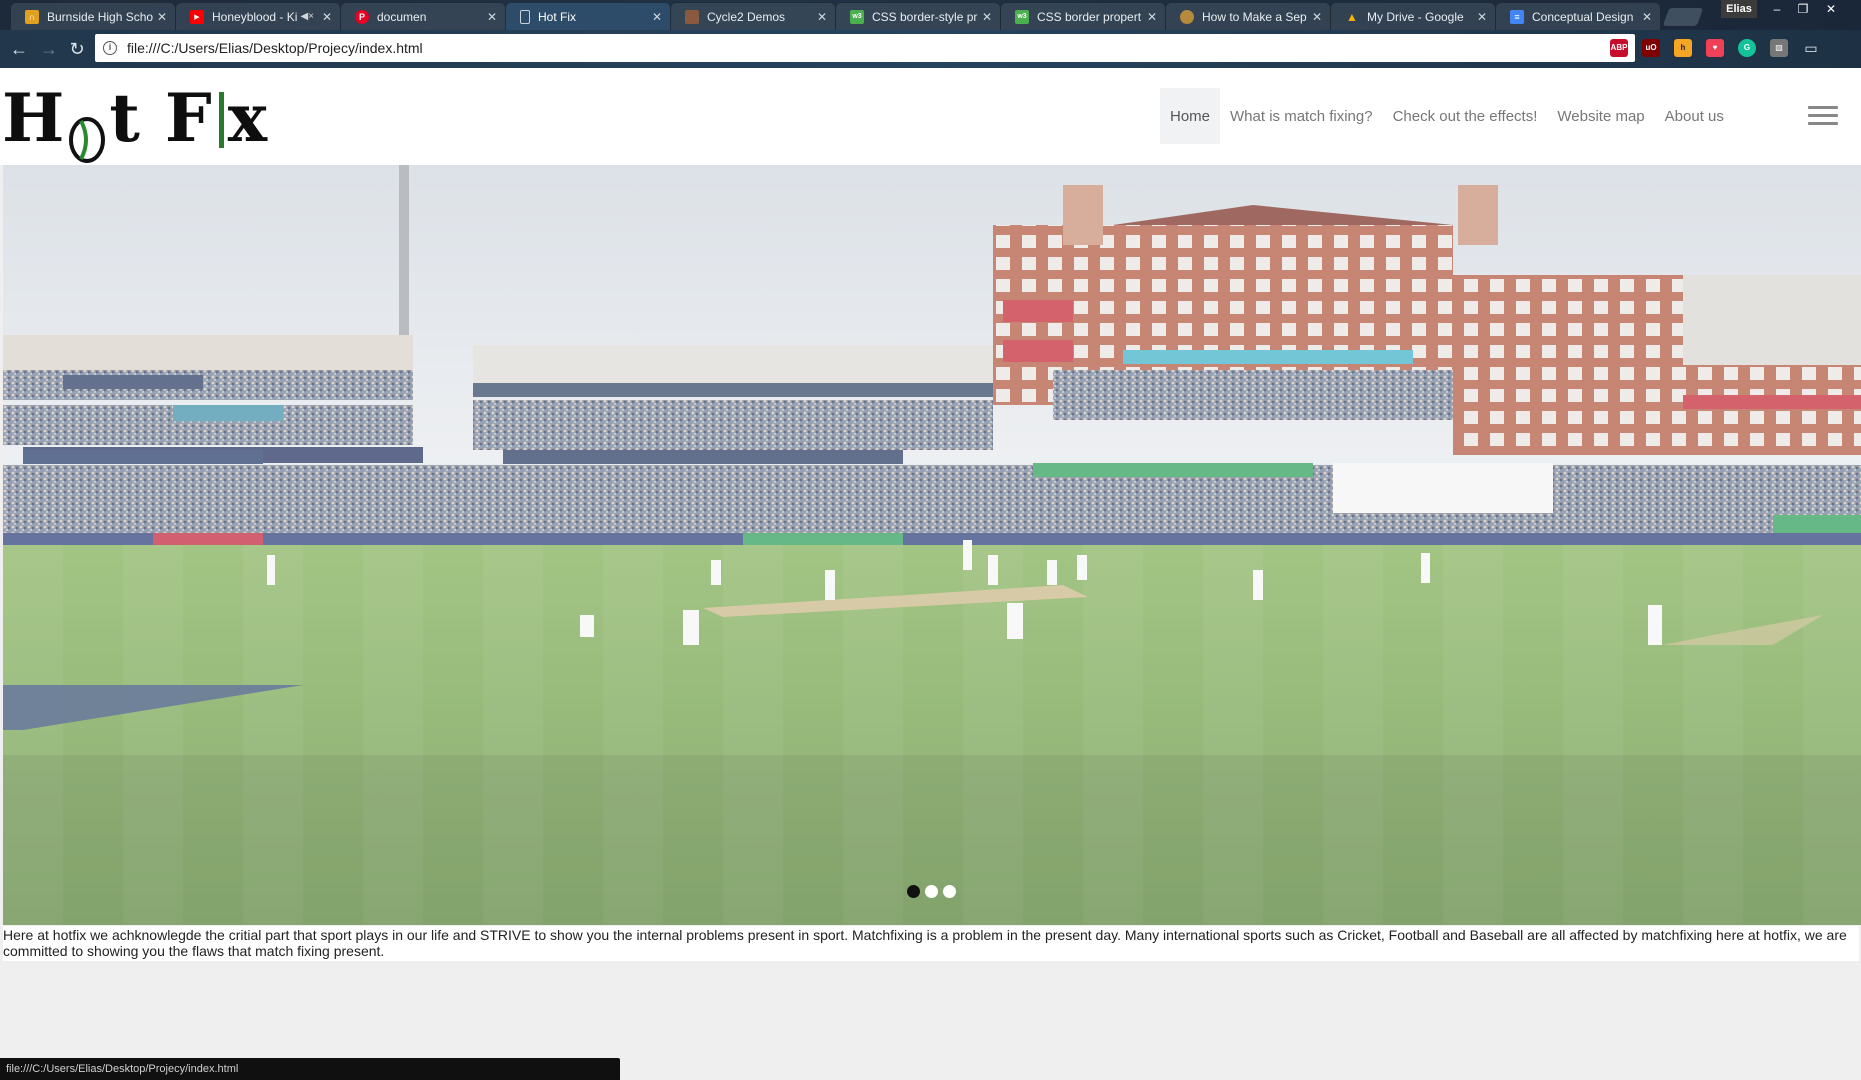 The width and height of the screenshot is (1861, 1080). What do you see at coordinates (1301, 116) in the screenshot?
I see `nav-what-is-match-fixing: What is match fixing?` at bounding box center [1301, 116].